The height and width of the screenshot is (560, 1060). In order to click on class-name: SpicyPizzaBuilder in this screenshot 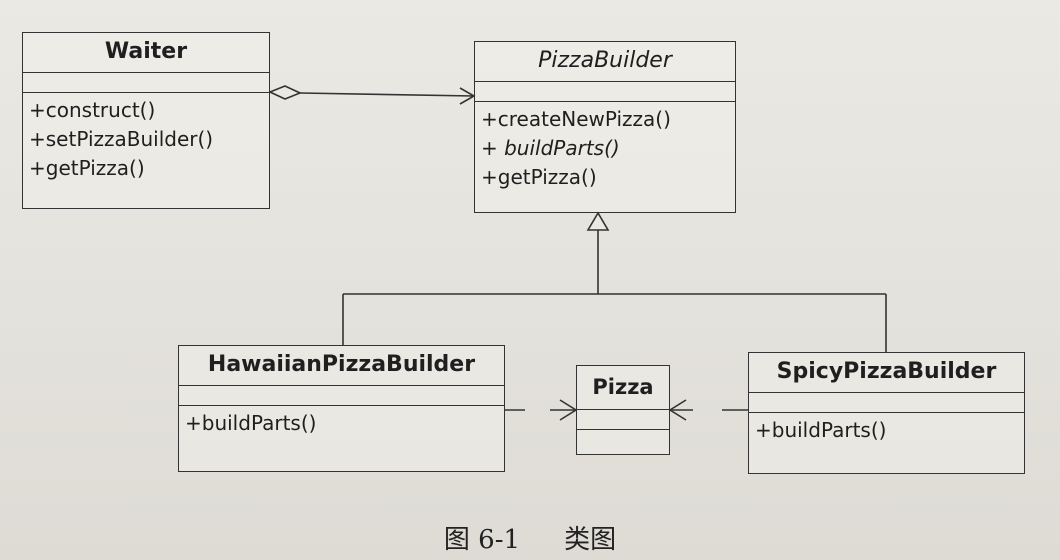, I will do `click(886, 373)`.